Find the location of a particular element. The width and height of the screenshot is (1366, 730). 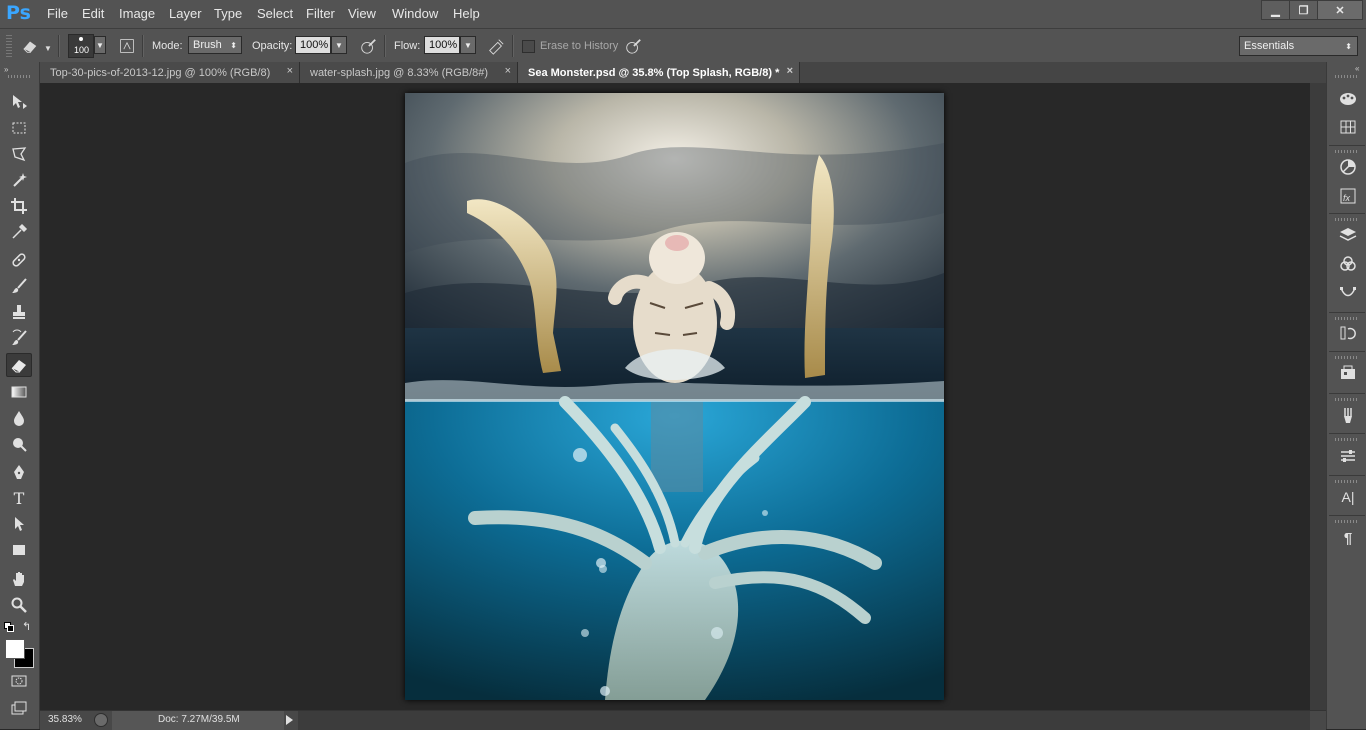

brush-tool is located at coordinates (19, 286).